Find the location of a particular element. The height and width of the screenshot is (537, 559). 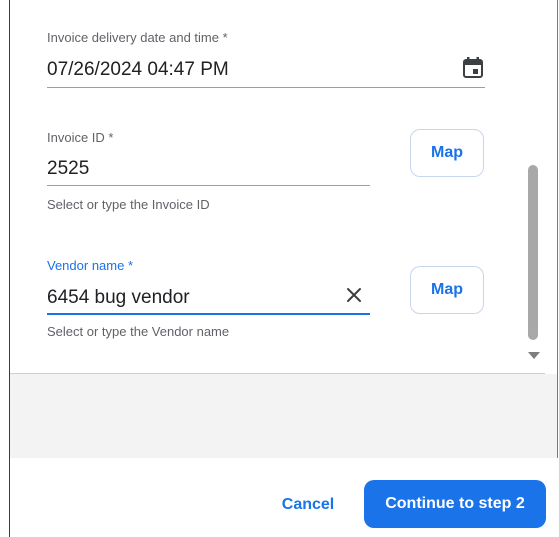

panel-divider is located at coordinates (277, 373).